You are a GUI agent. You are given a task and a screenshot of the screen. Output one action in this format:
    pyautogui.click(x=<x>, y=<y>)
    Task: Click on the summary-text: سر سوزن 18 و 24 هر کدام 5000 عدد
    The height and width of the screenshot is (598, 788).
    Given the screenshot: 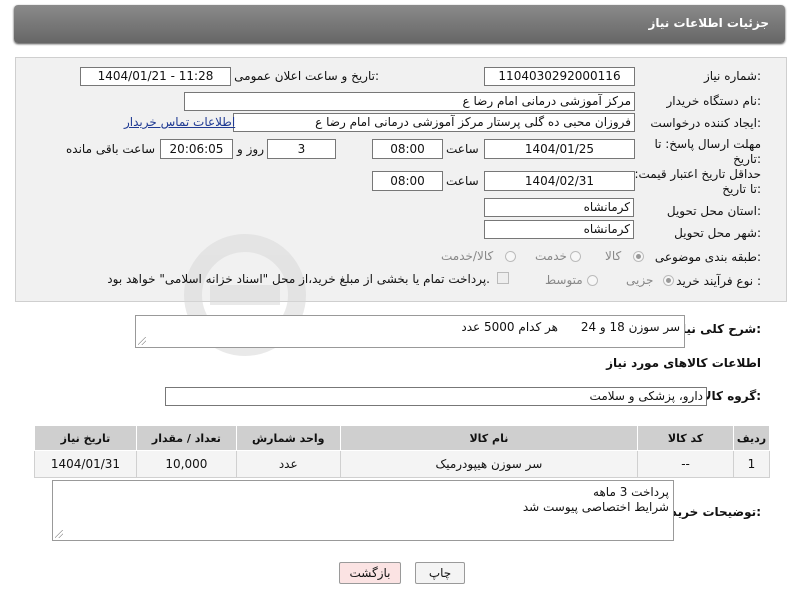 What is the action you would take?
    pyautogui.click(x=570, y=327)
    